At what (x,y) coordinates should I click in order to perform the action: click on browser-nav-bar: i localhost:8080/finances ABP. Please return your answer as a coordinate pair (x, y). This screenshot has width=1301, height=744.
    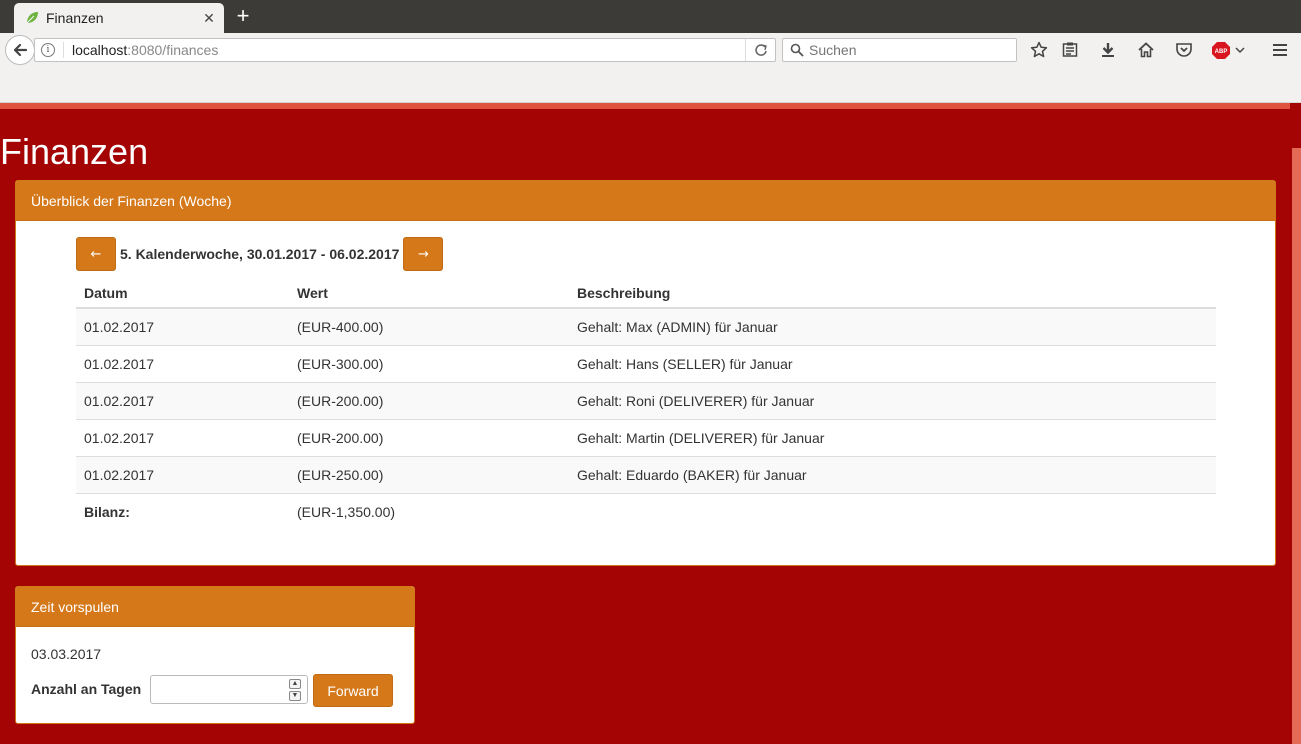
    Looking at the image, I should click on (650, 68).